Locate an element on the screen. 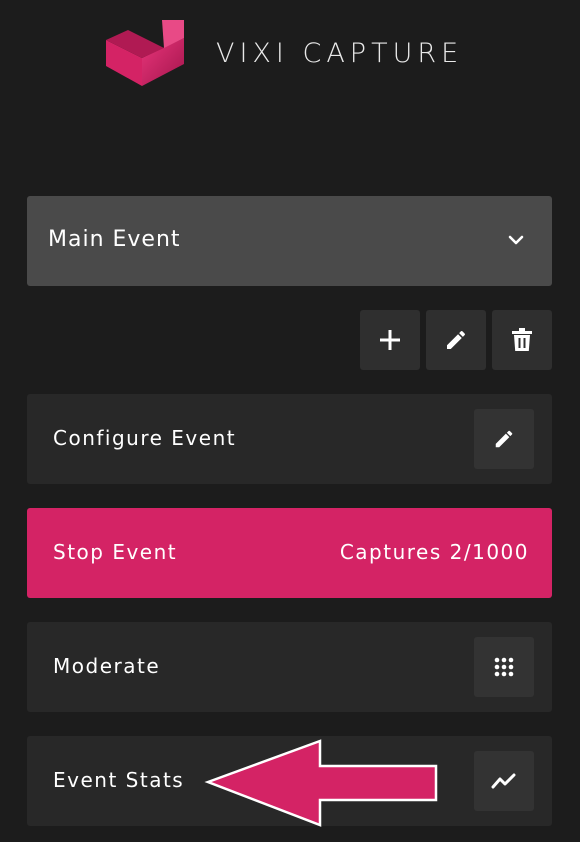  captures-count: Captures 2/1000 is located at coordinates (434, 552).